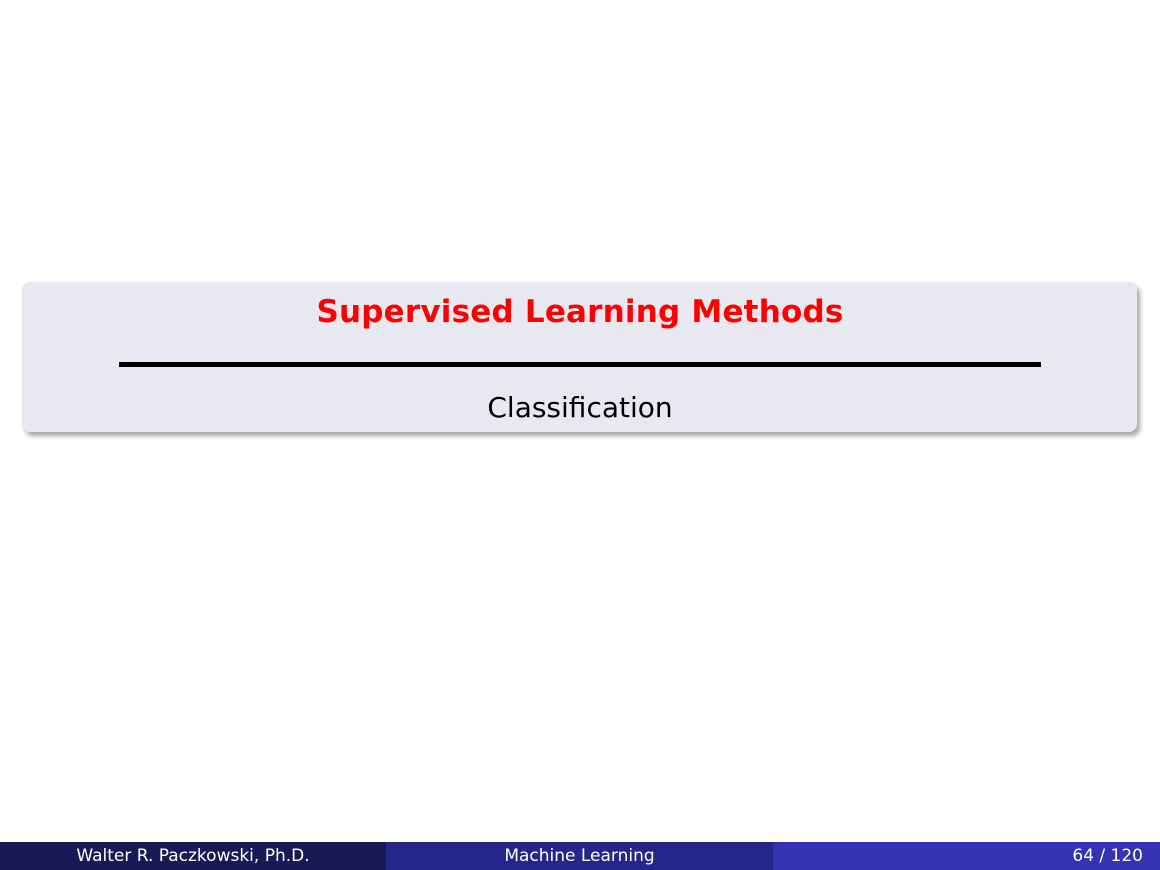 The image size is (1160, 870). I want to click on subsection-title: Classification, so click(580, 407).